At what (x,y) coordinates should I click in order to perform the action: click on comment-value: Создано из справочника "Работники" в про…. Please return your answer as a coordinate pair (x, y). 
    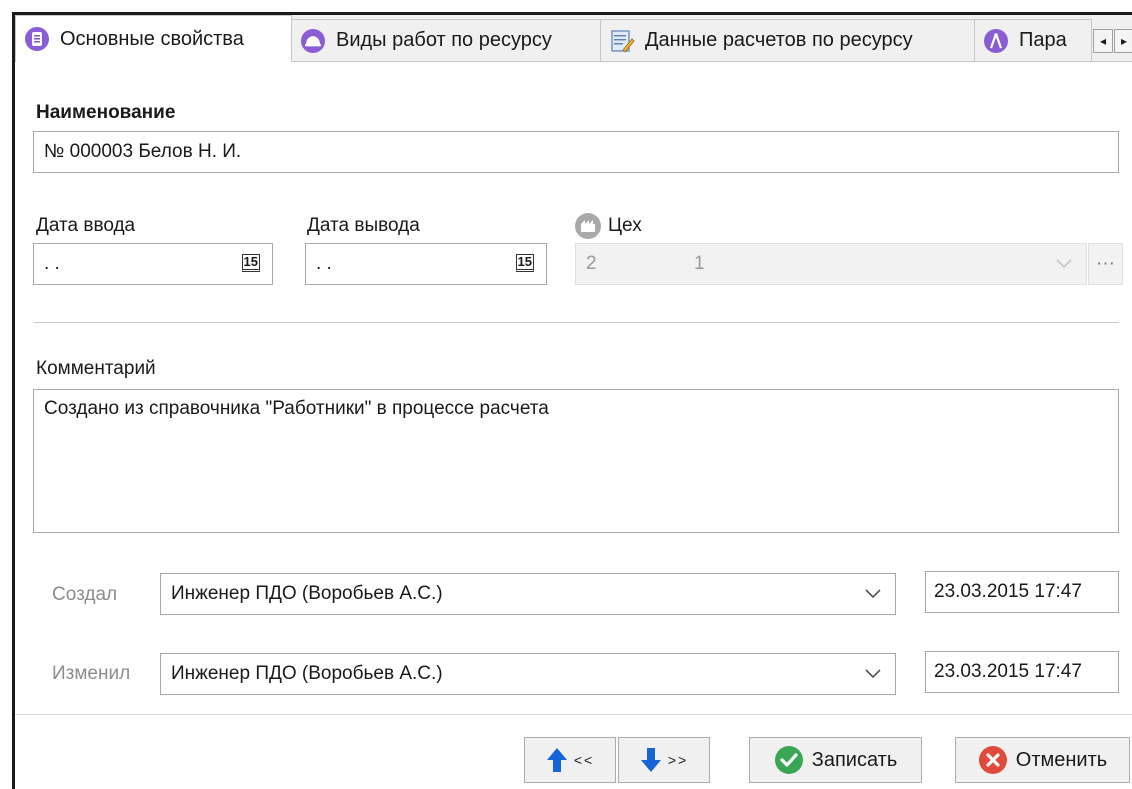
    Looking at the image, I should click on (296, 408).